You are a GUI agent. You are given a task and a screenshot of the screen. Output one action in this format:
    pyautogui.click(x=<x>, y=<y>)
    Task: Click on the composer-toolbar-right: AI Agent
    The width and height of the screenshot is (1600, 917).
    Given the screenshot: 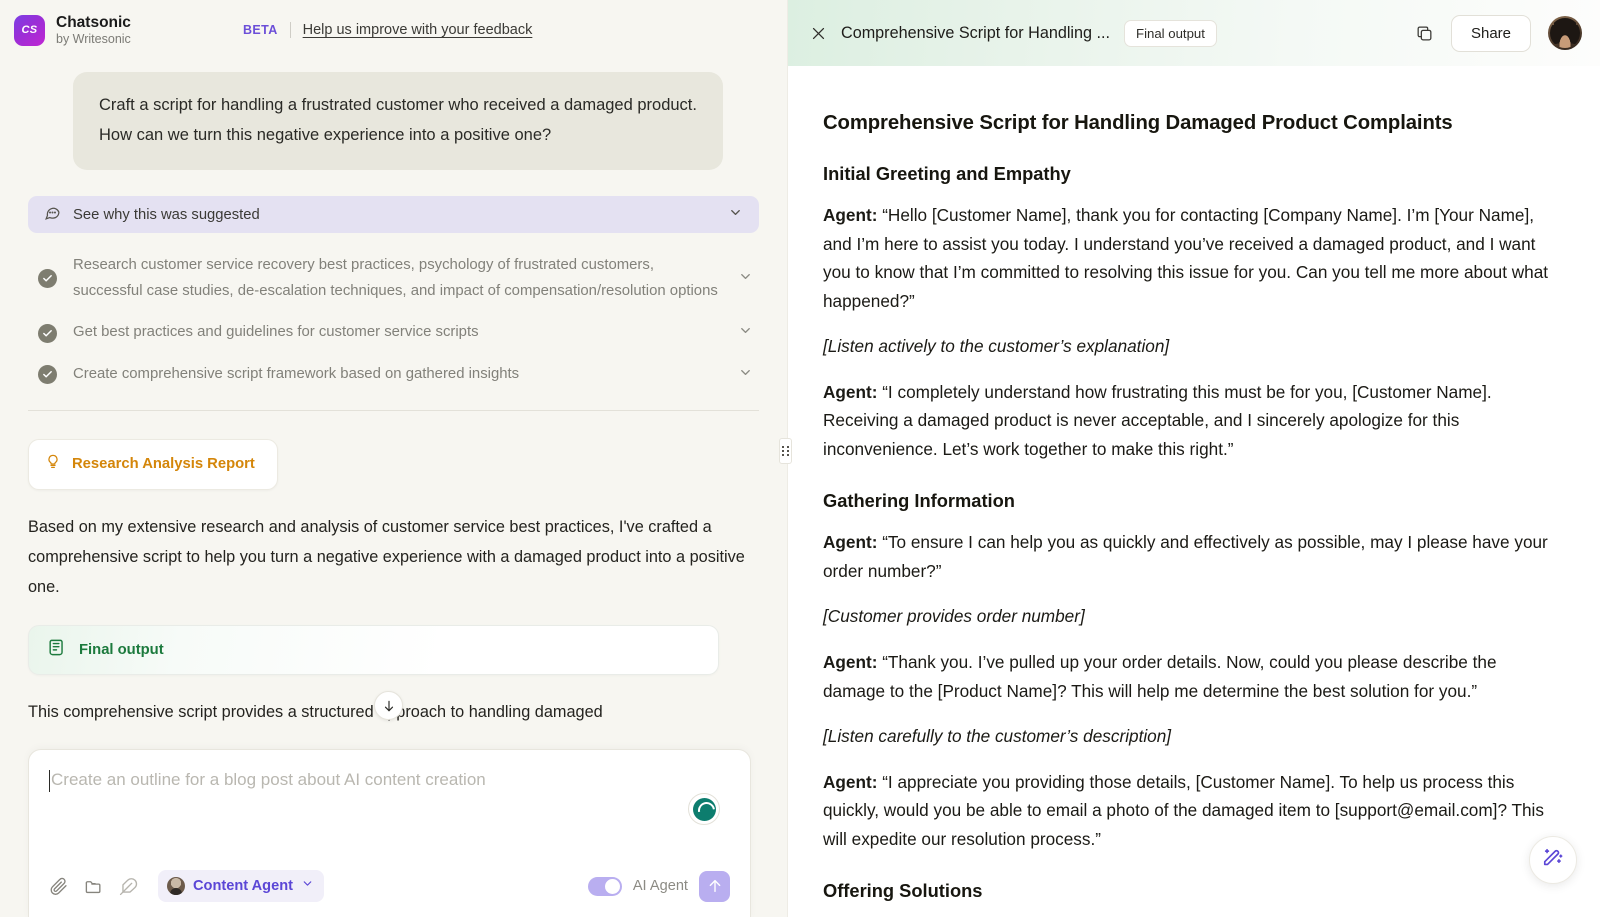 What is the action you would take?
    pyautogui.click(x=658, y=886)
    